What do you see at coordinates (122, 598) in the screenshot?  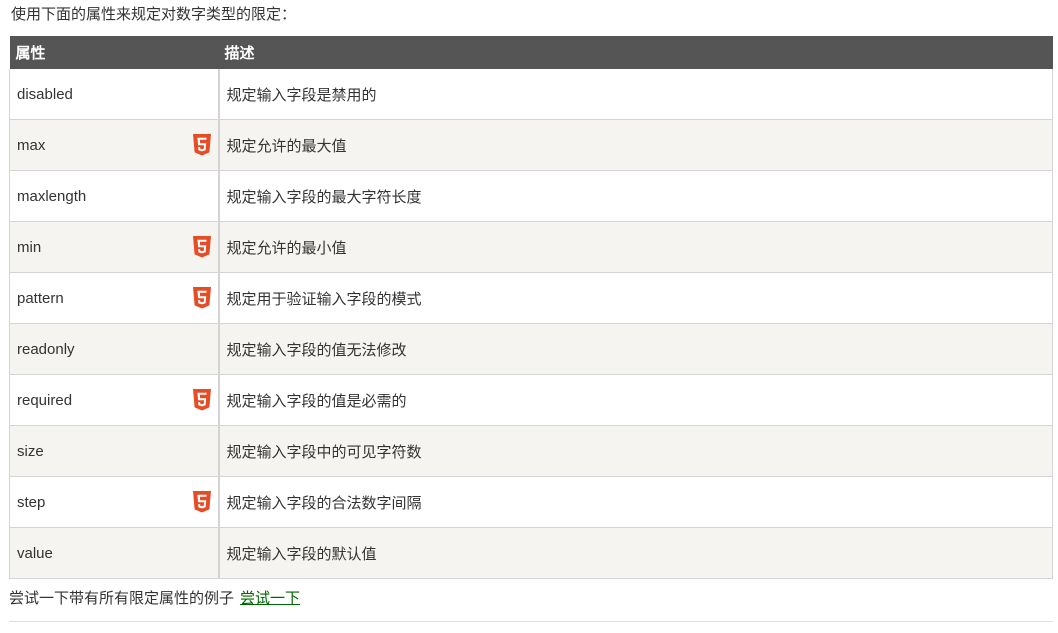 I see `try-it-text: 尝试一下带有所有限定属性的例子` at bounding box center [122, 598].